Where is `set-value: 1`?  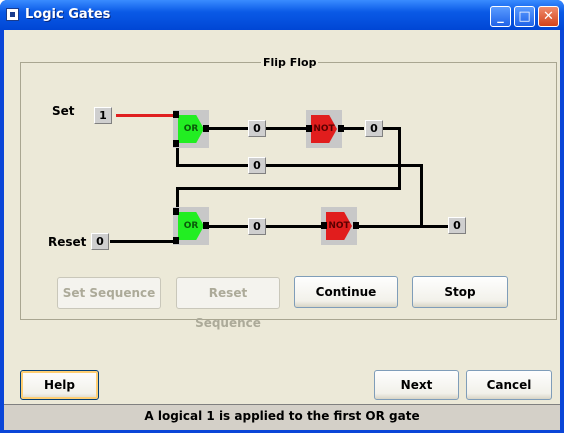 set-value: 1 is located at coordinates (103, 115).